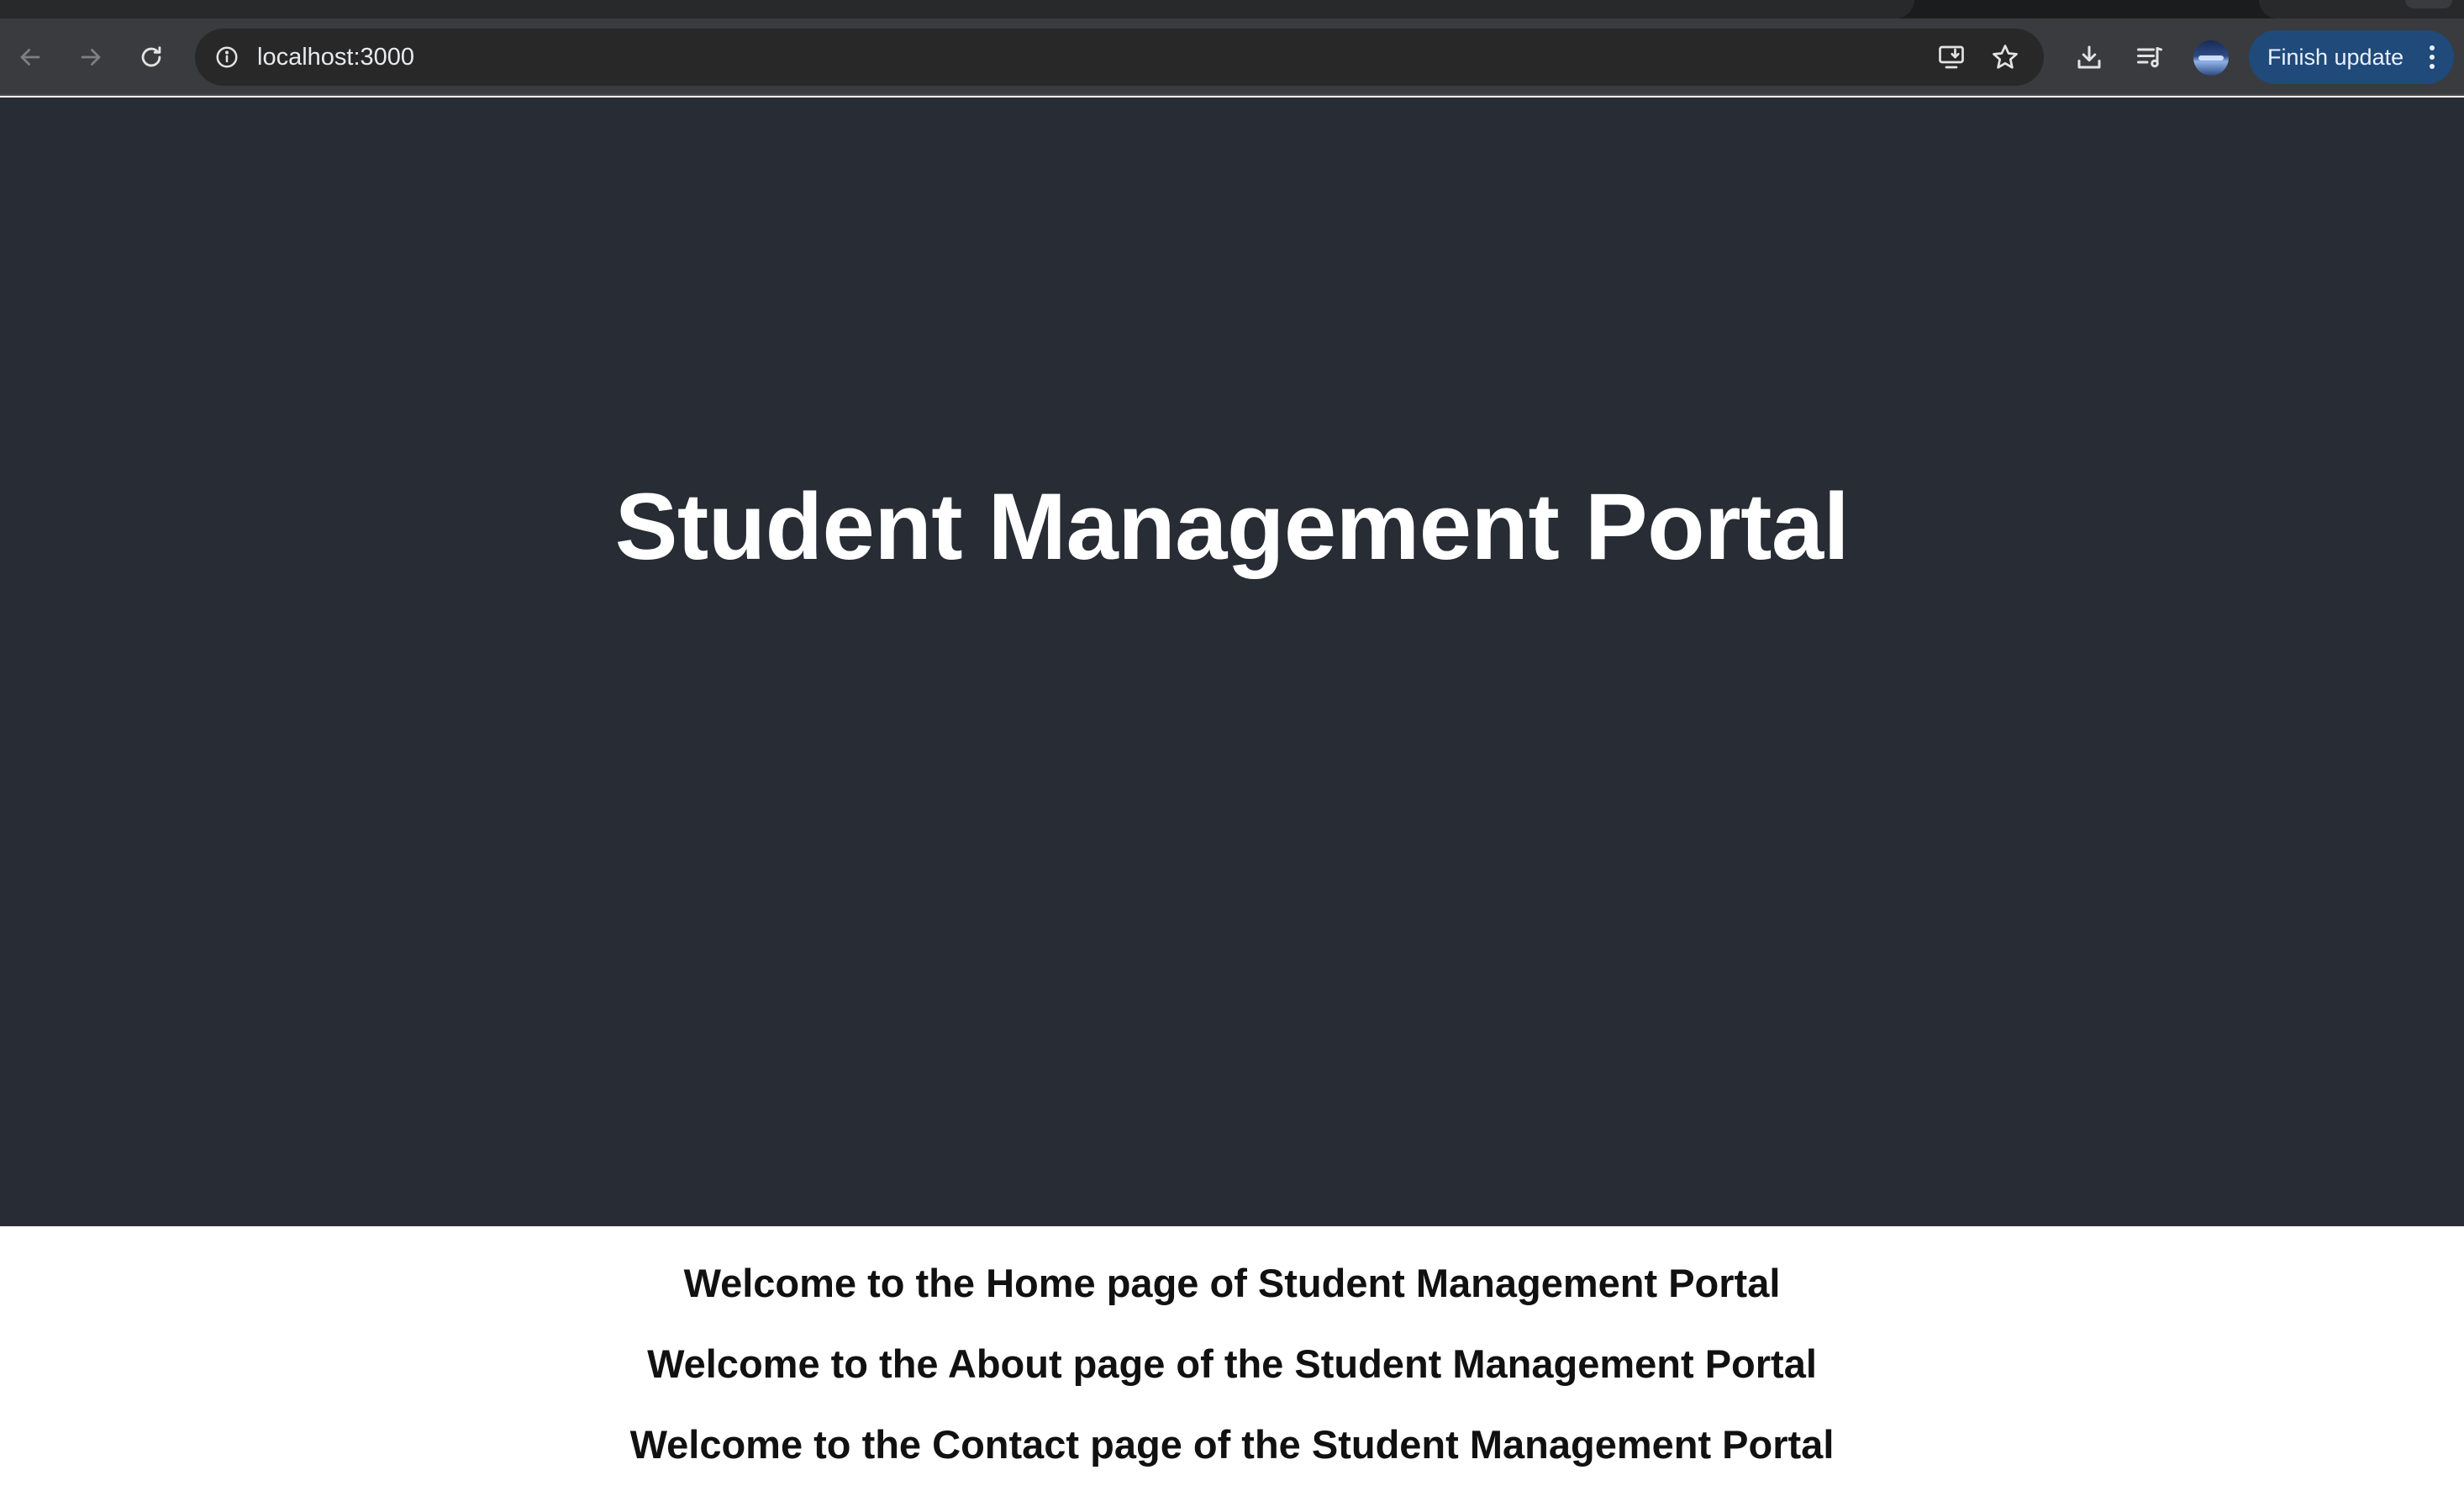 This screenshot has height=1491, width=2464. I want to click on address-bar: localhost:3000, so click(1119, 57).